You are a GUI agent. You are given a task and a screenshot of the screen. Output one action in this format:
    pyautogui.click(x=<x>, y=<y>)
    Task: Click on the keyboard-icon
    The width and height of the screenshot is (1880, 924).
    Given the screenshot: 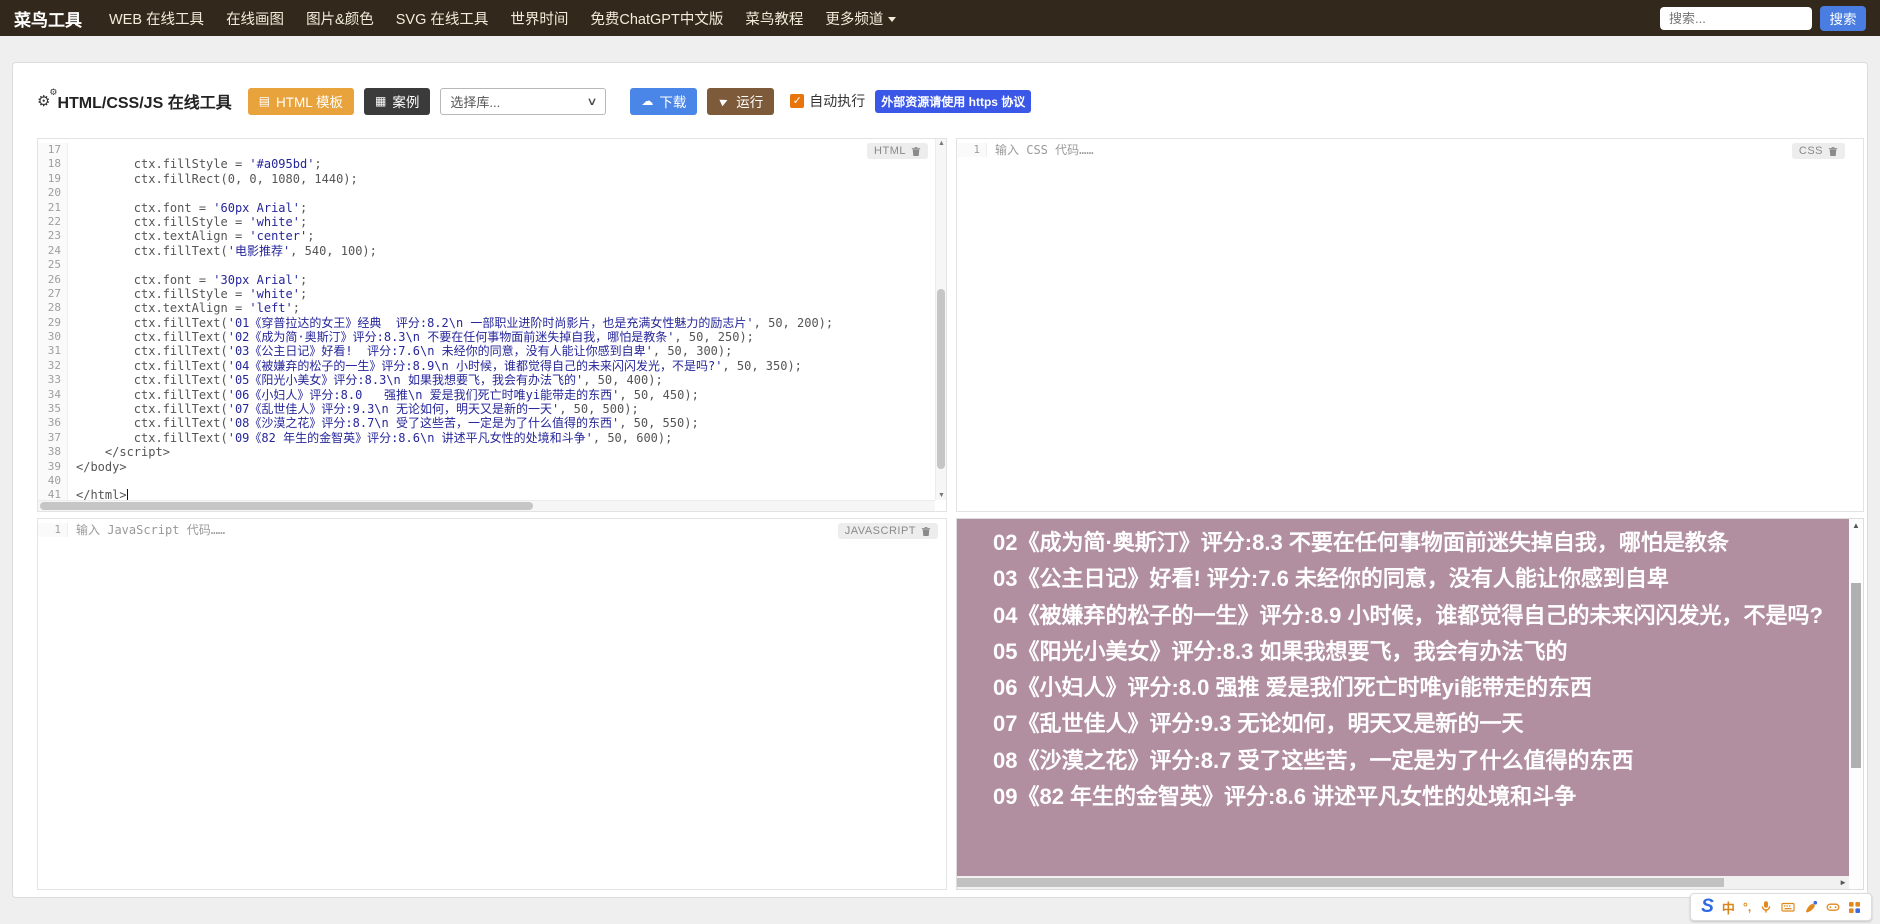 What is the action you would take?
    pyautogui.click(x=1788, y=907)
    